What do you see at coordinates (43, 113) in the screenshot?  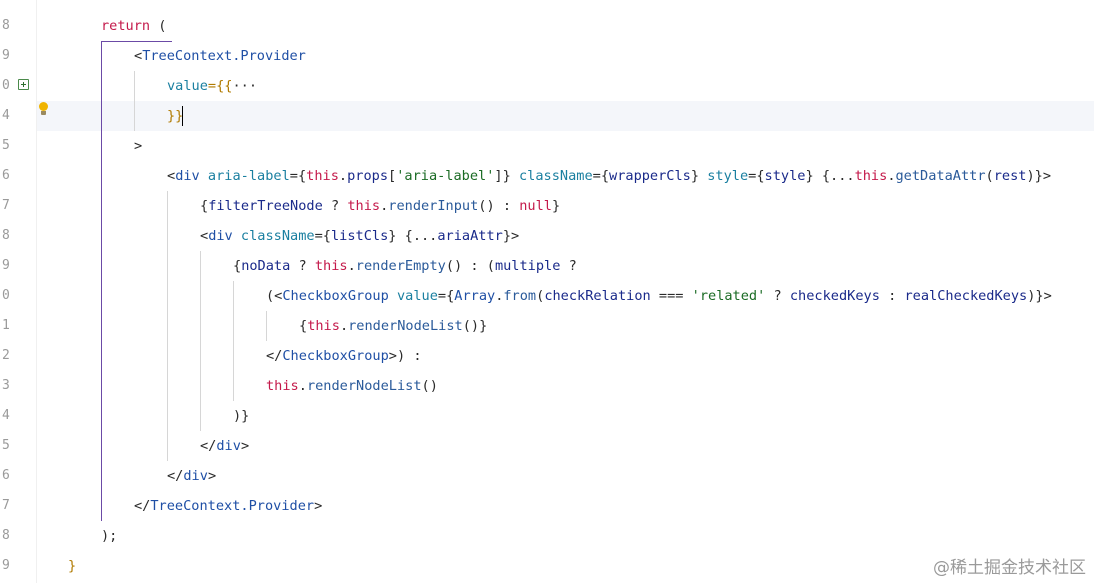 I see `lightbulb-base` at bounding box center [43, 113].